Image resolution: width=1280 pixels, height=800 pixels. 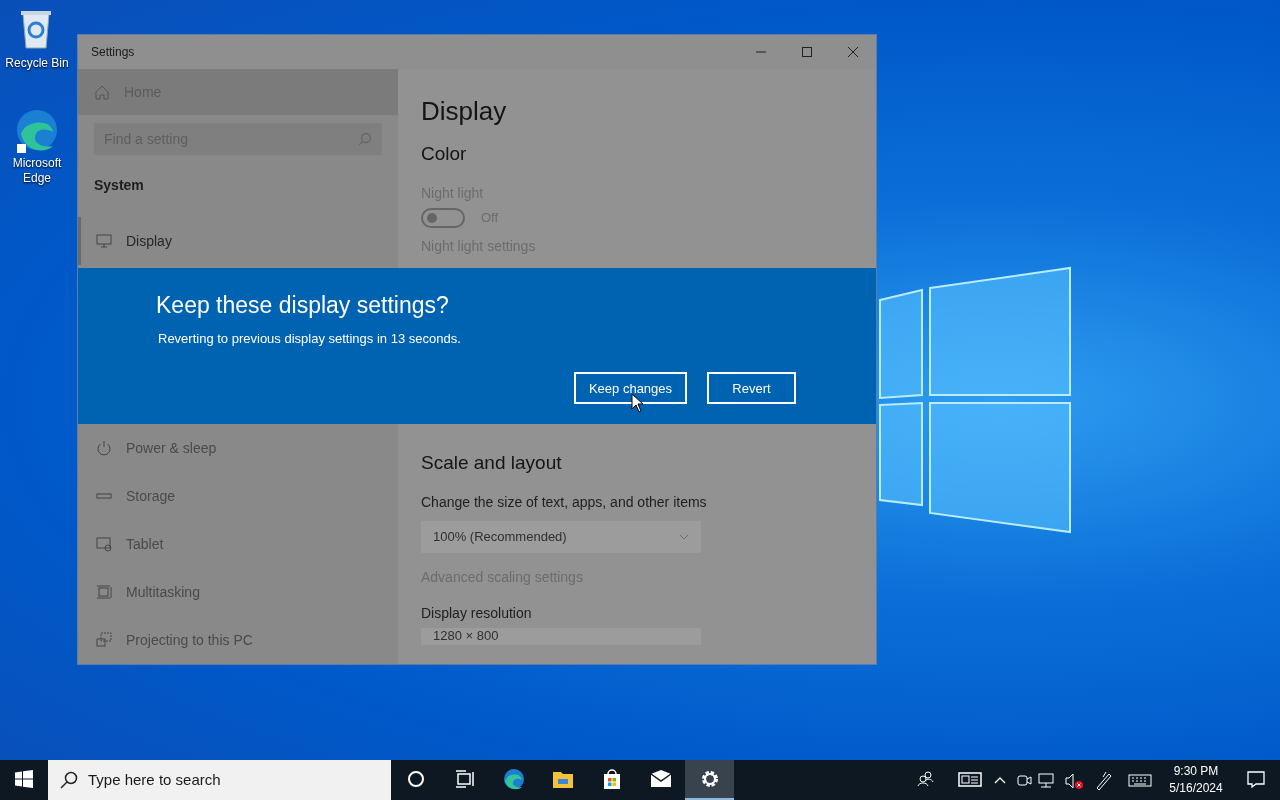 I want to click on monitor-icon, so click(x=104, y=241).